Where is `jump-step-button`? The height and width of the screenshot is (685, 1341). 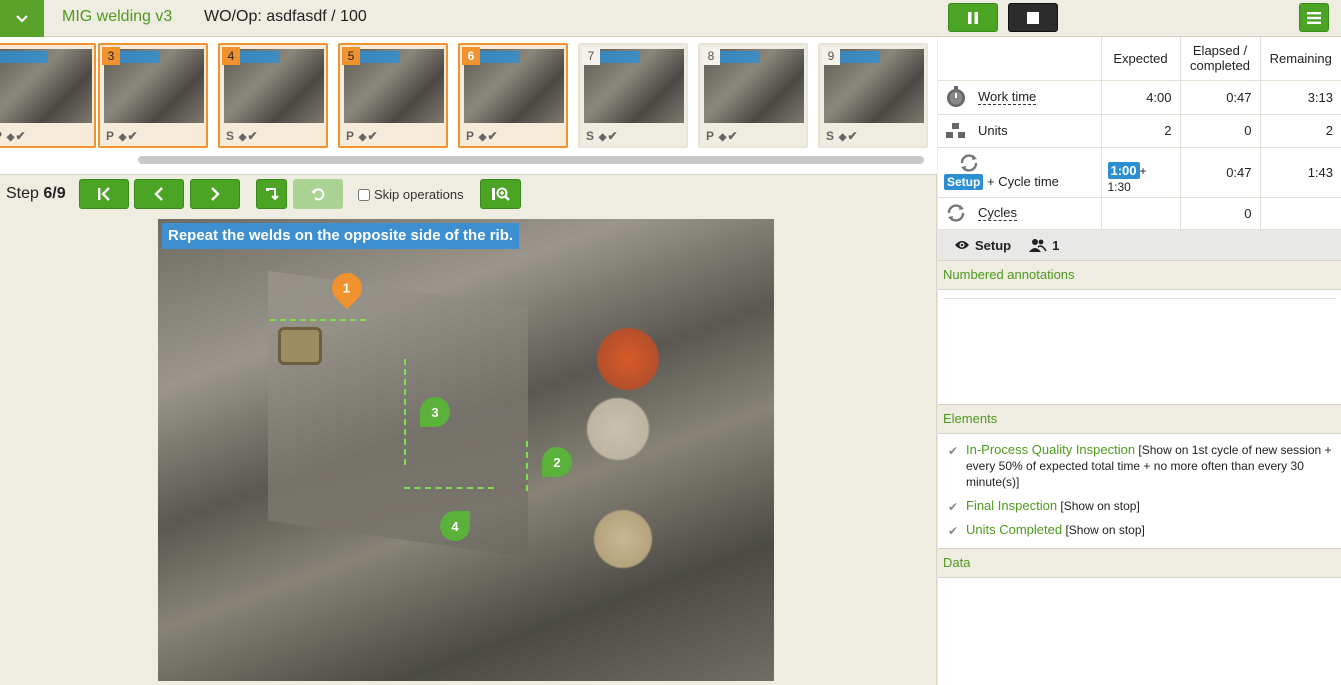 jump-step-button is located at coordinates (271, 194).